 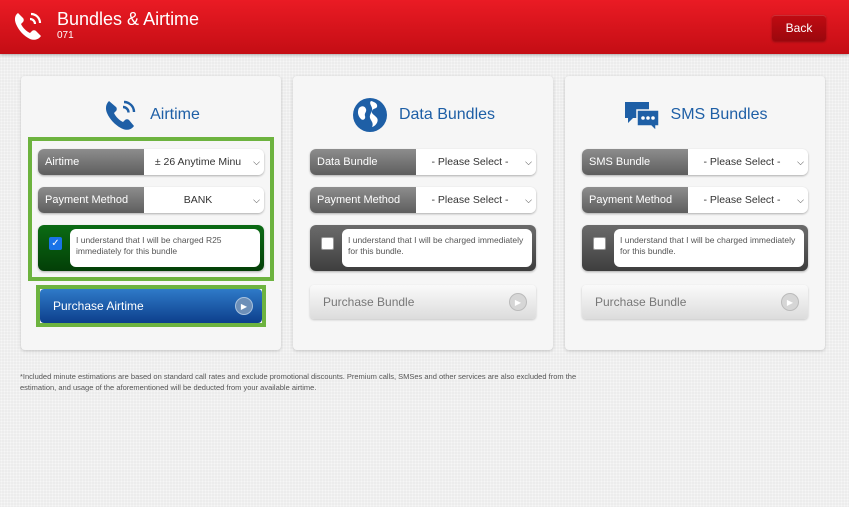 I want to click on airtime-panel-title: Airtime, so click(x=151, y=115).